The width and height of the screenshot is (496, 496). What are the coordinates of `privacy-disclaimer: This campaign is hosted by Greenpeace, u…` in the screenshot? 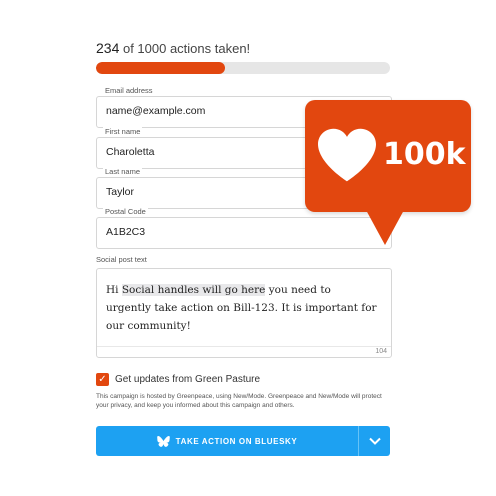 It's located at (239, 401).